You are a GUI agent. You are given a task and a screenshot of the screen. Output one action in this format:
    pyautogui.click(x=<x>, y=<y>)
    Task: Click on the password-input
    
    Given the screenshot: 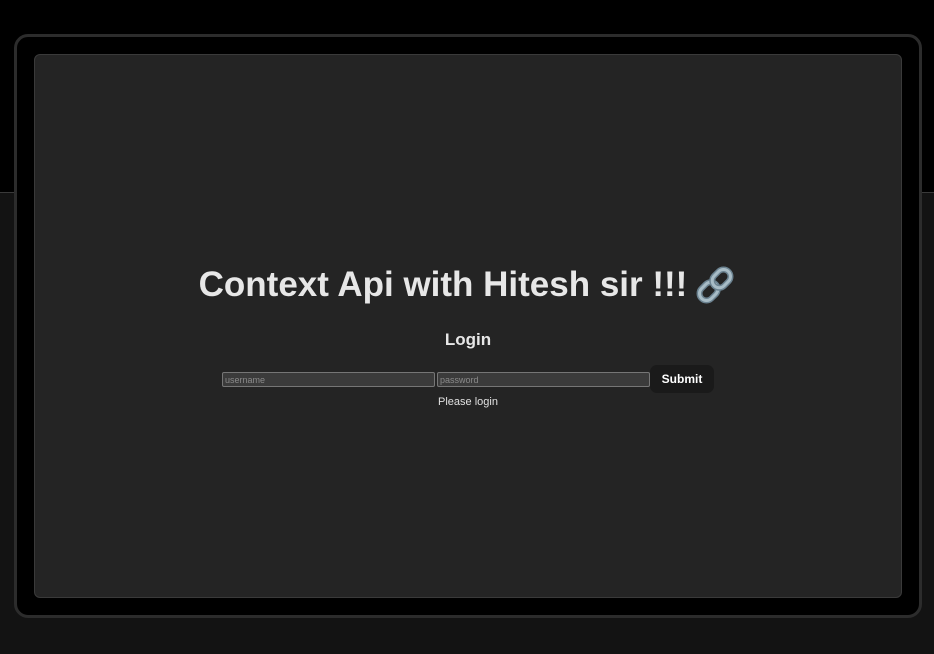 What is the action you would take?
    pyautogui.click(x=543, y=379)
    